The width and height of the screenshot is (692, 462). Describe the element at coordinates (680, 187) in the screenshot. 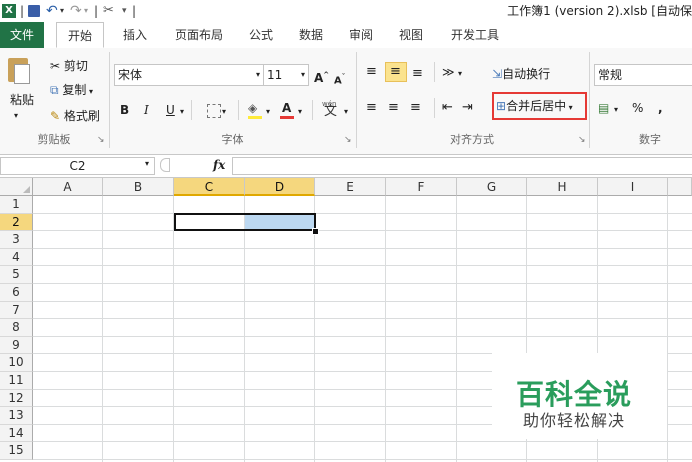

I see `column-header-partial` at that location.